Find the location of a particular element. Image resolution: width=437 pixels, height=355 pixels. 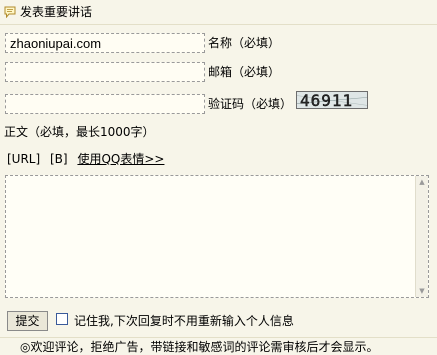

captcha-input is located at coordinates (105, 104).